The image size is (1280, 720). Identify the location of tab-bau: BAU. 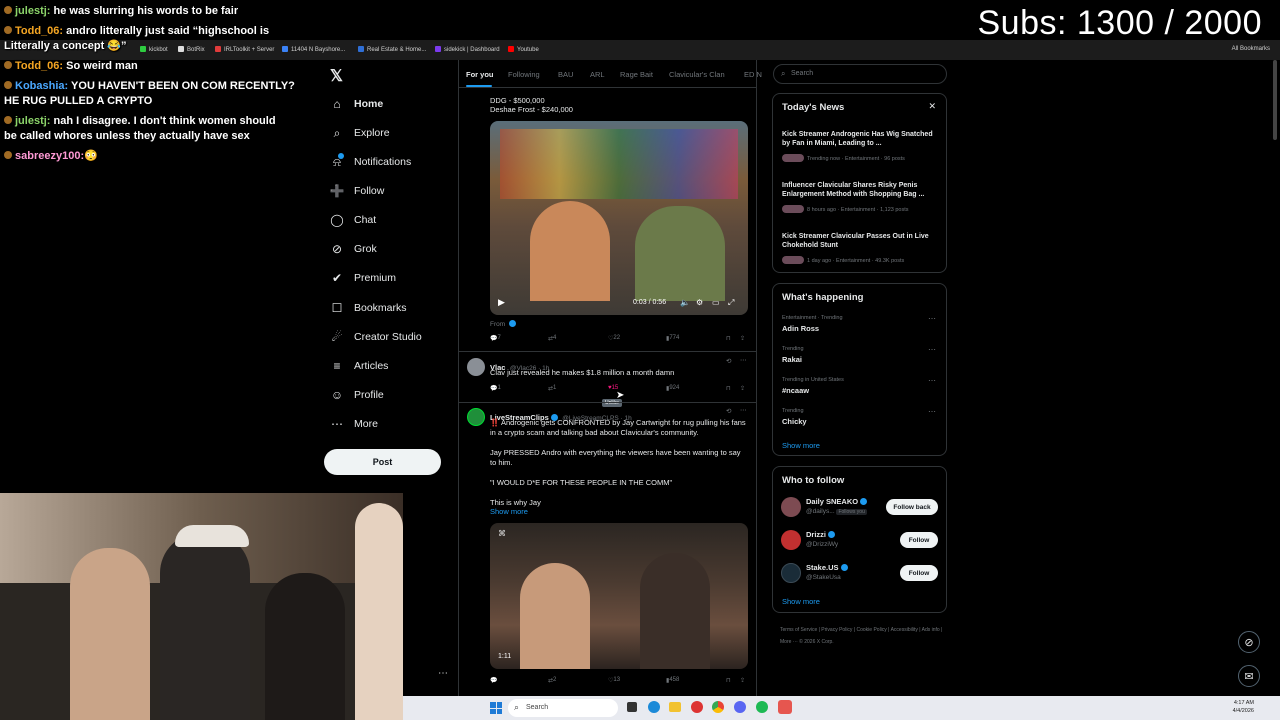
(565, 74).